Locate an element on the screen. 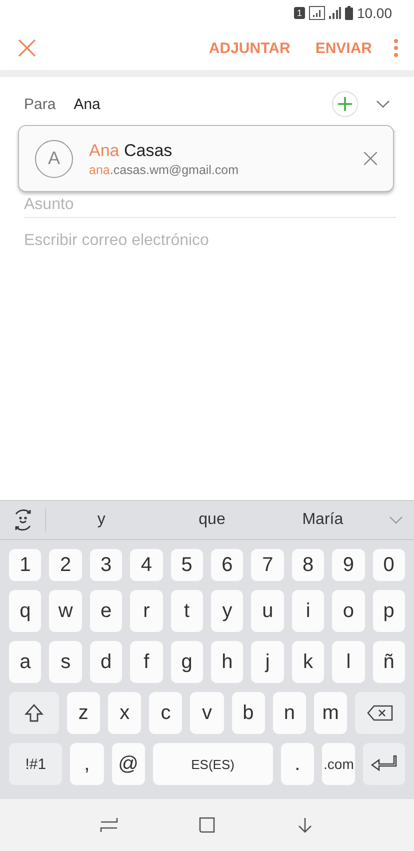 The image size is (414, 851). to-label: Para is located at coordinates (40, 104).